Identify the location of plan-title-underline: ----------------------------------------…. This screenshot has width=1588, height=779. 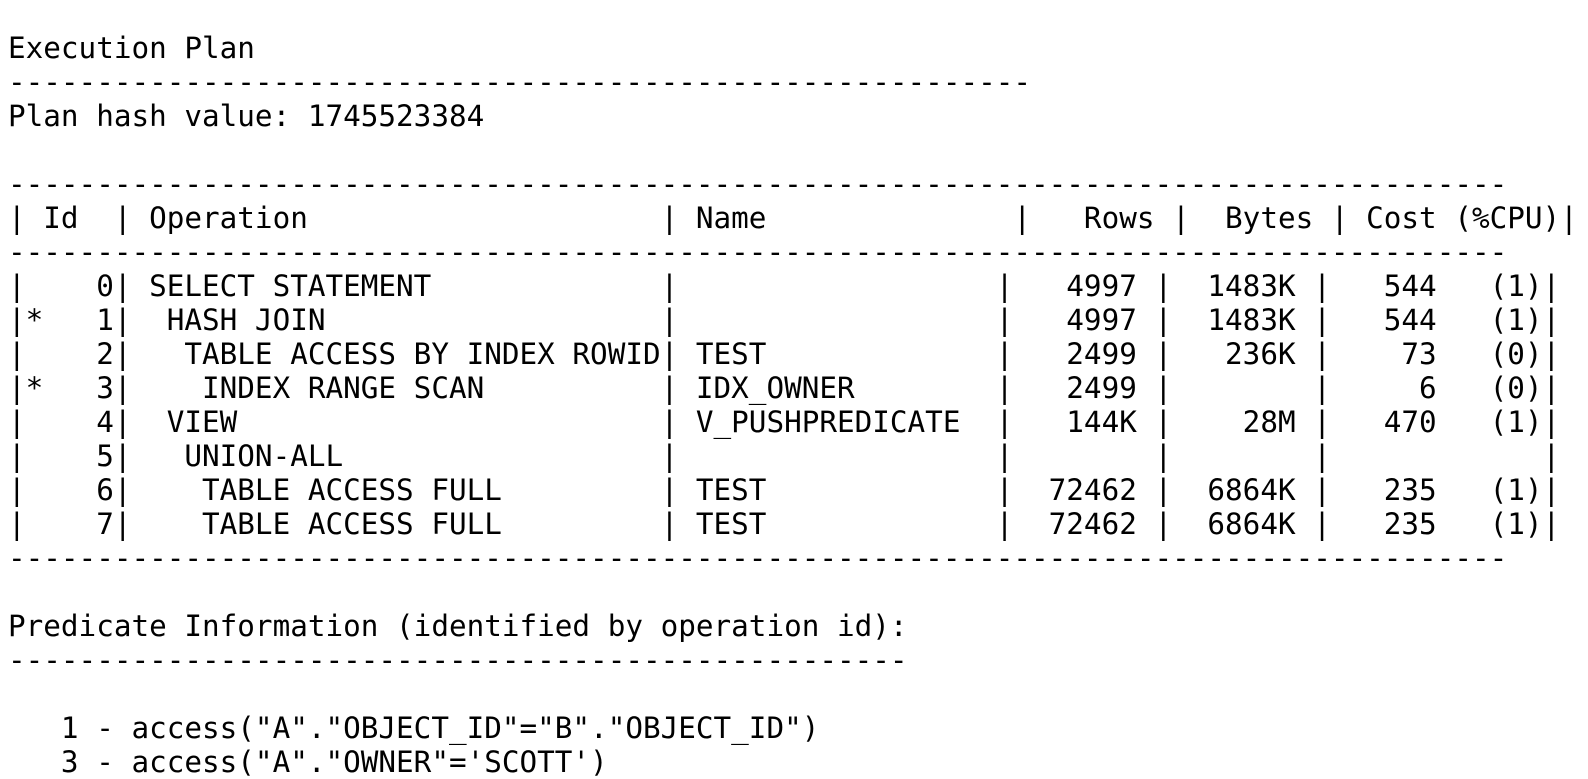
(520, 82).